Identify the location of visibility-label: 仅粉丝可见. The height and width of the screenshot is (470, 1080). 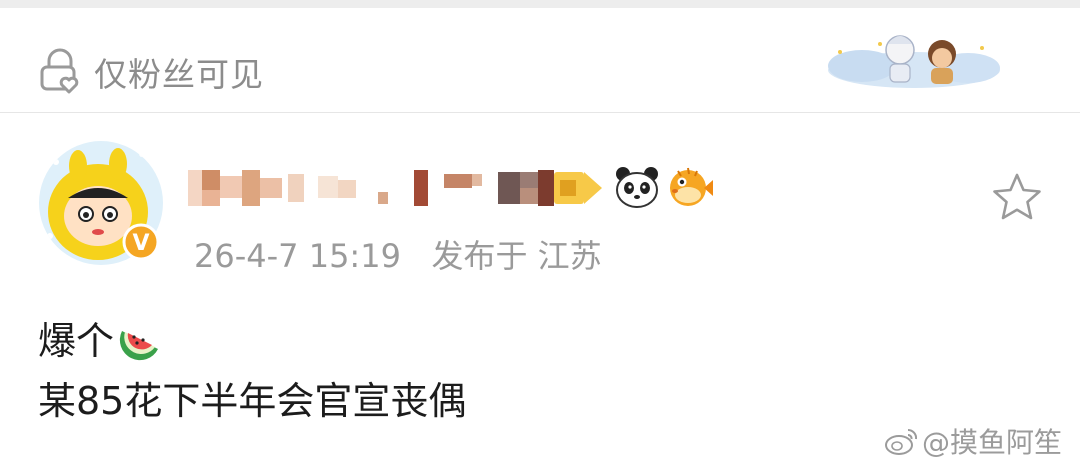
(179, 74).